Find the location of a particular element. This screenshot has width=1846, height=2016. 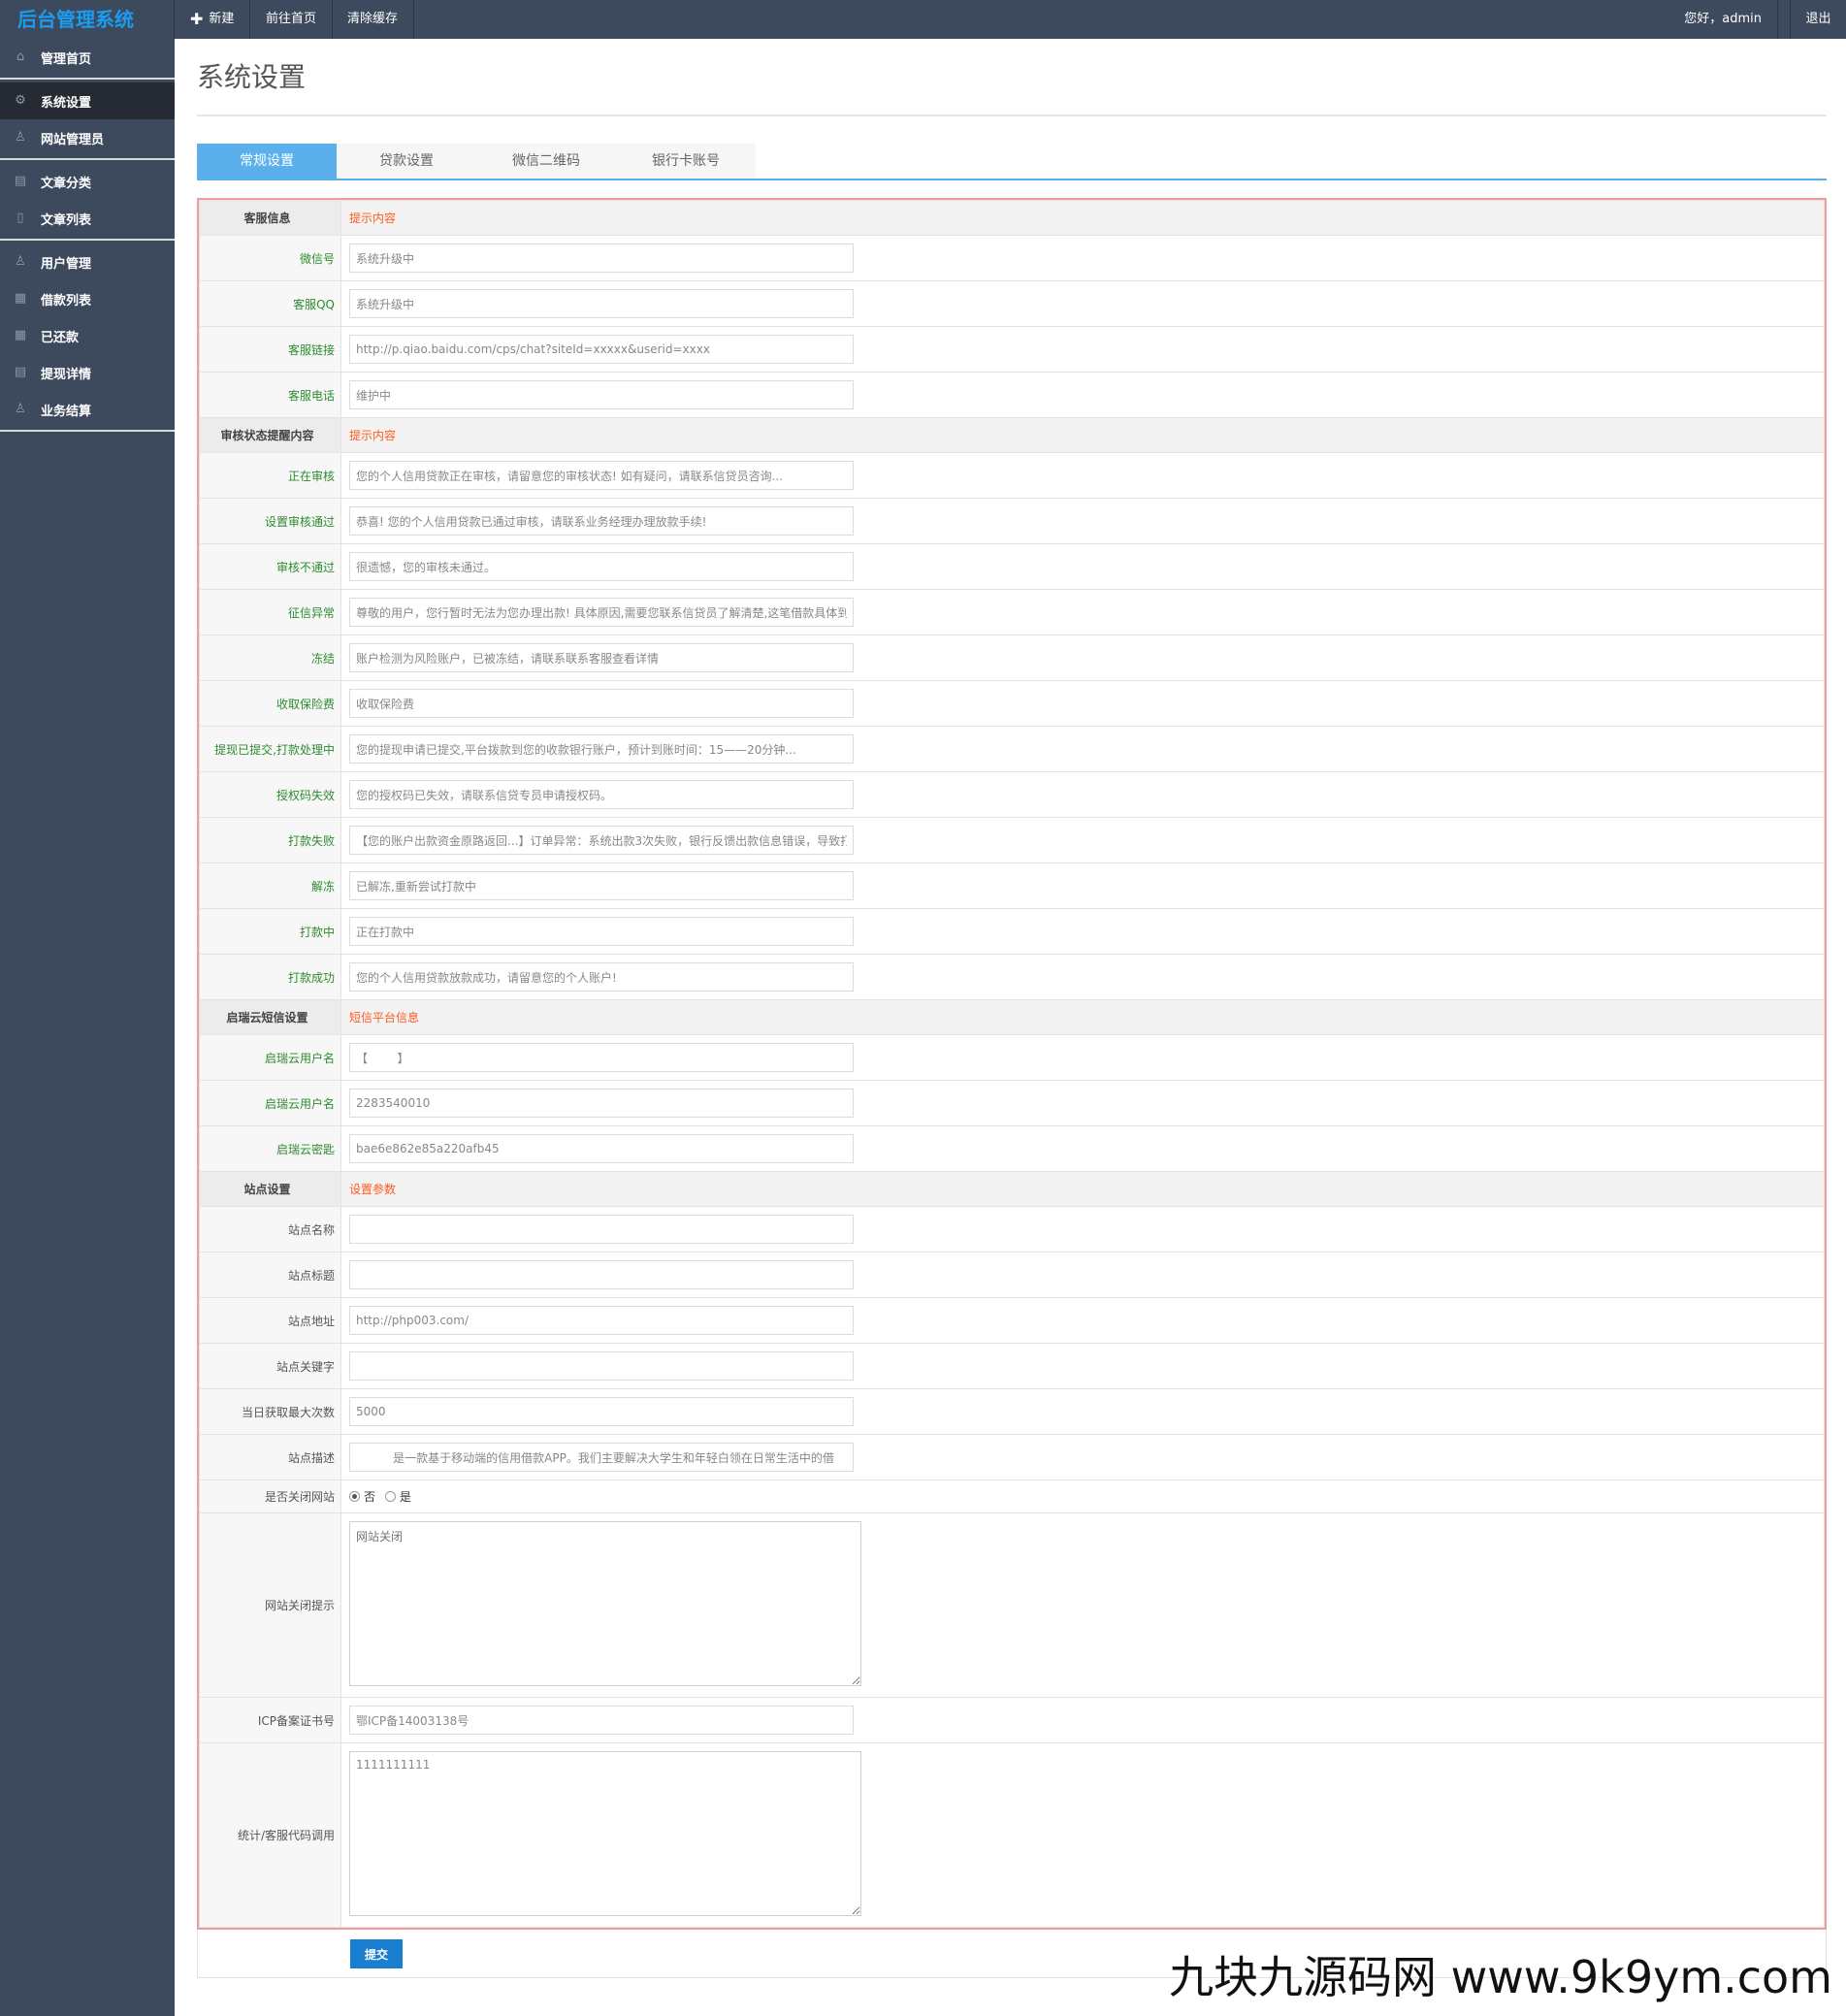

service-phone-input is located at coordinates (601, 394).